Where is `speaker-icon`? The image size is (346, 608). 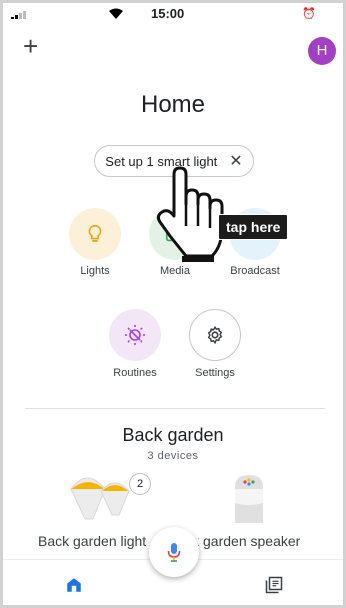
speaker-icon is located at coordinates (249, 500).